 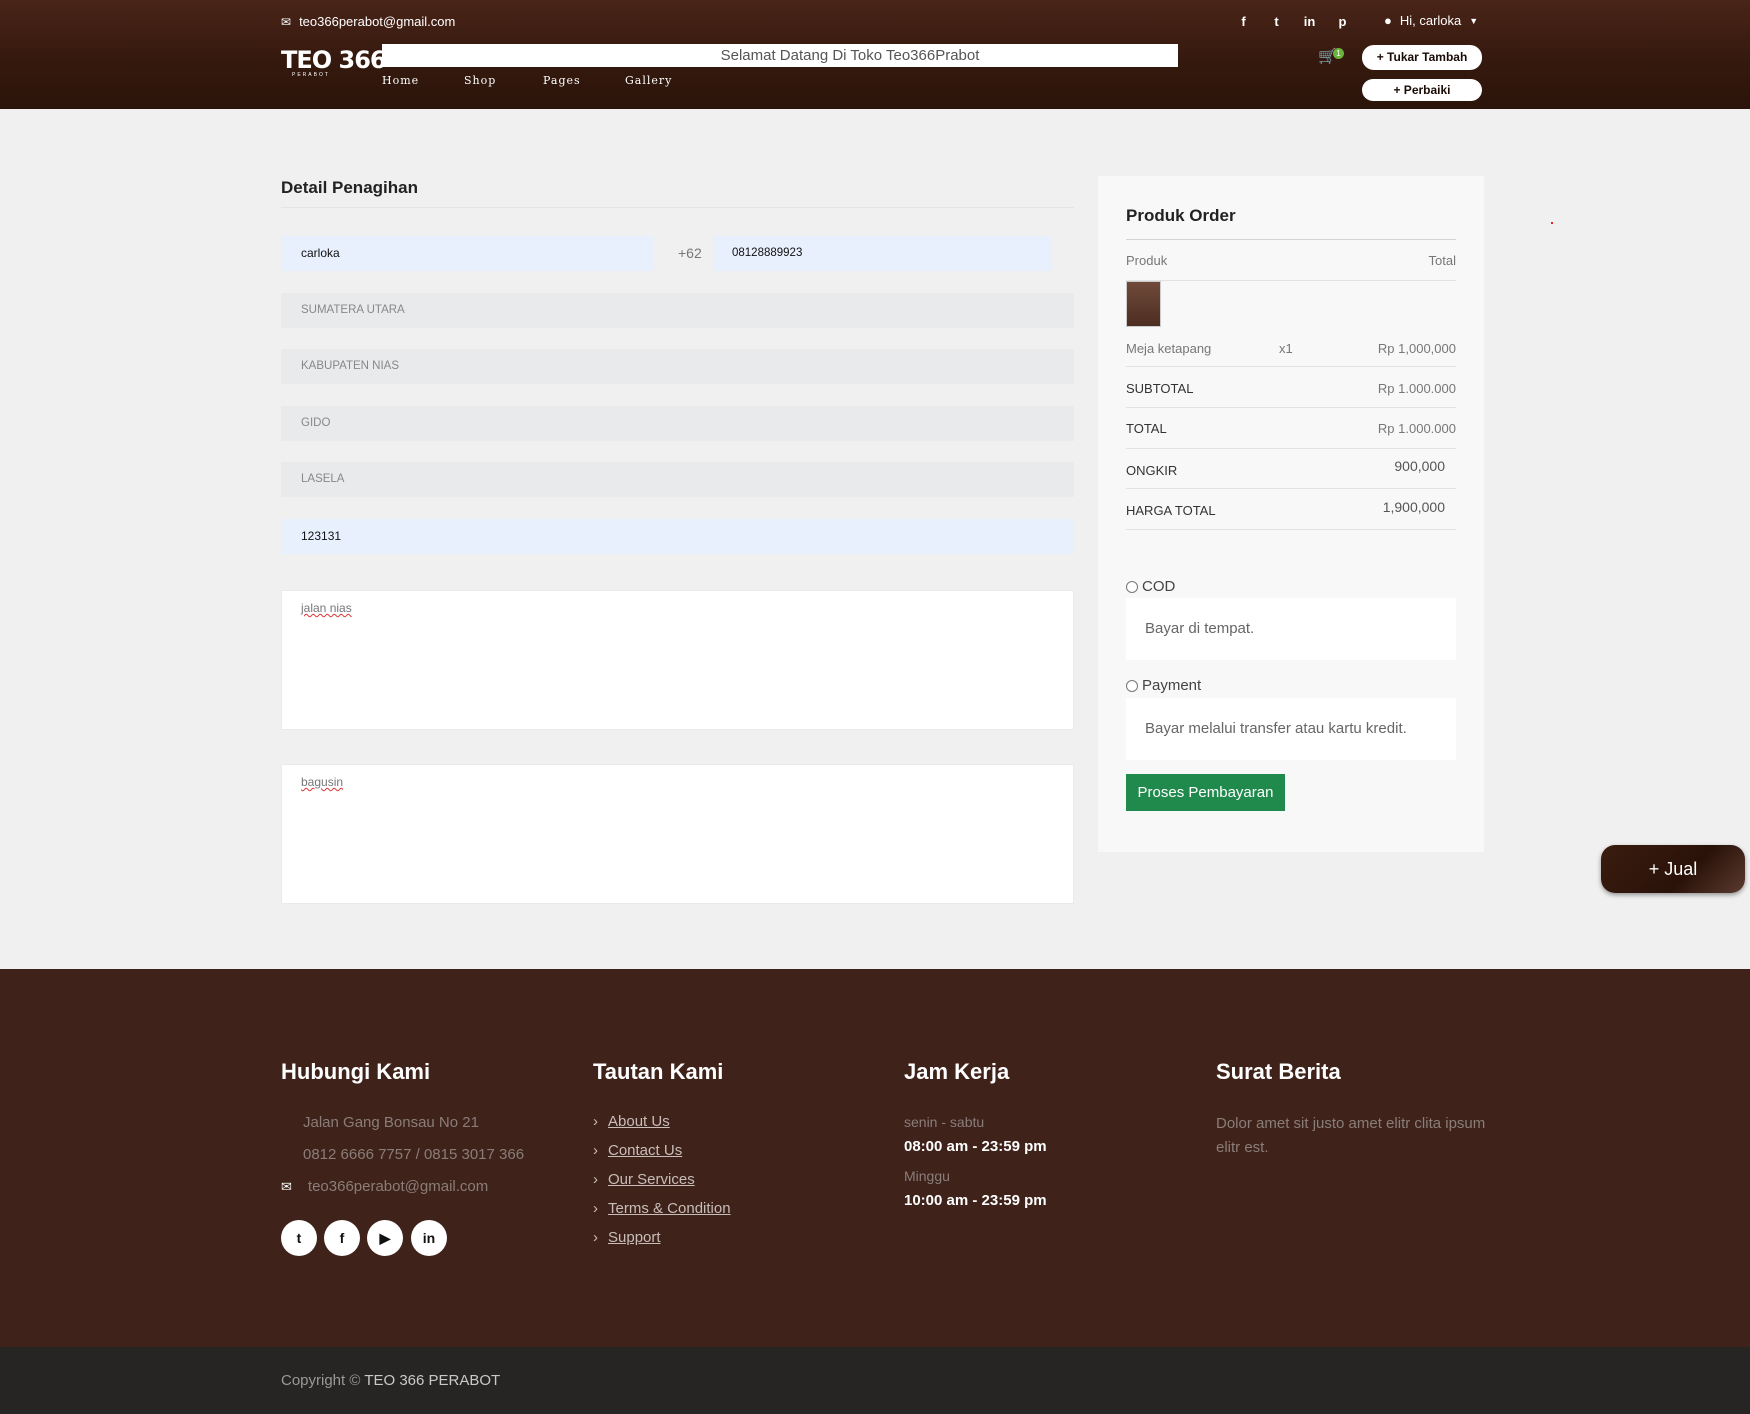 I want to click on footer-link-contact: › Contact Us, so click(x=637, y=1150).